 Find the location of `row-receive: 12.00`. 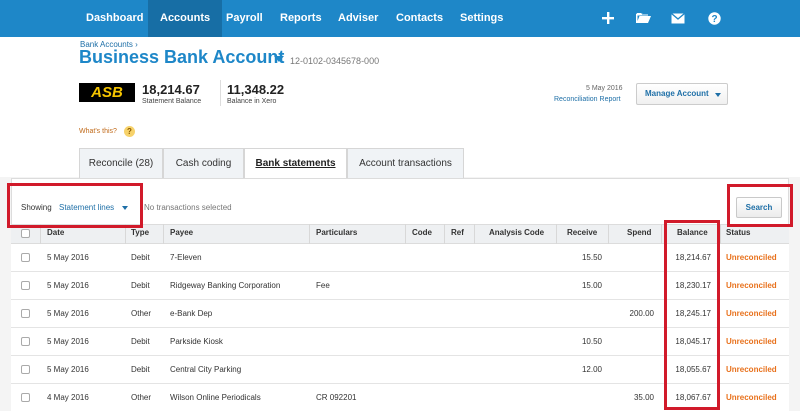

row-receive: 12.00 is located at coordinates (591, 369).